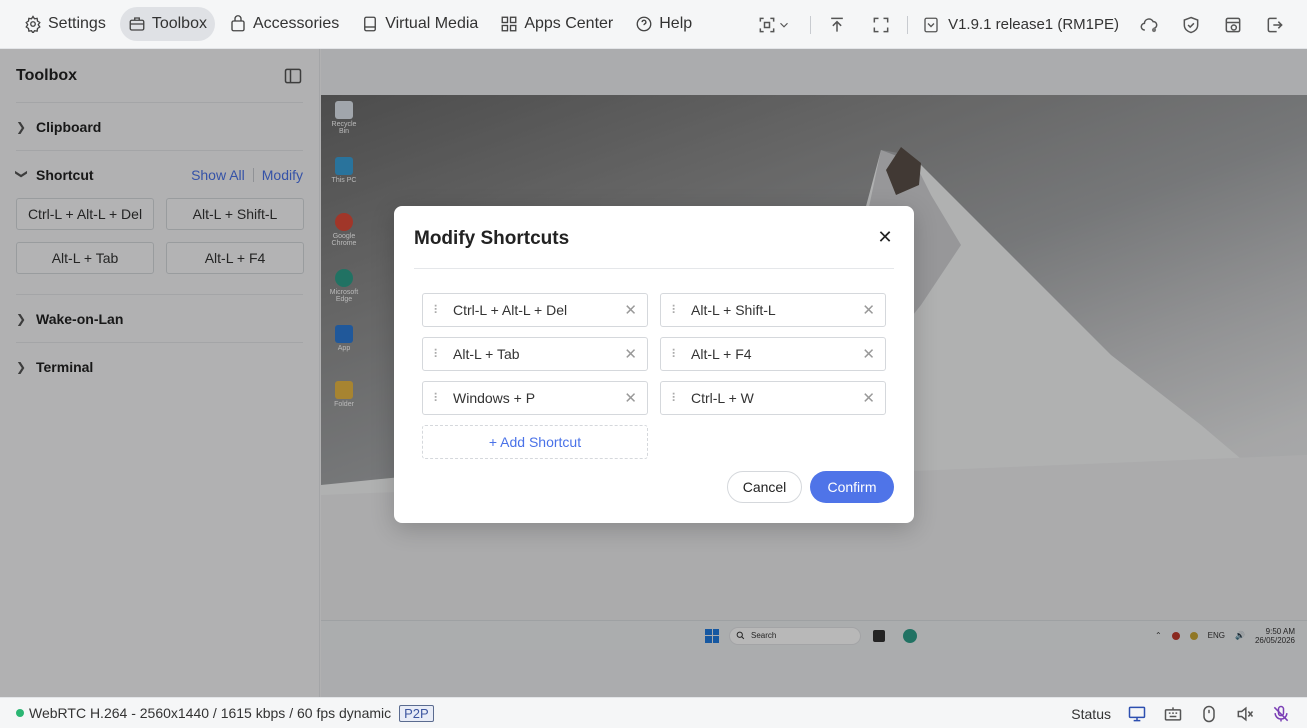 This screenshot has height=728, width=1307. Describe the element at coordinates (1173, 714) in the screenshot. I see `keyboard-icon` at that location.